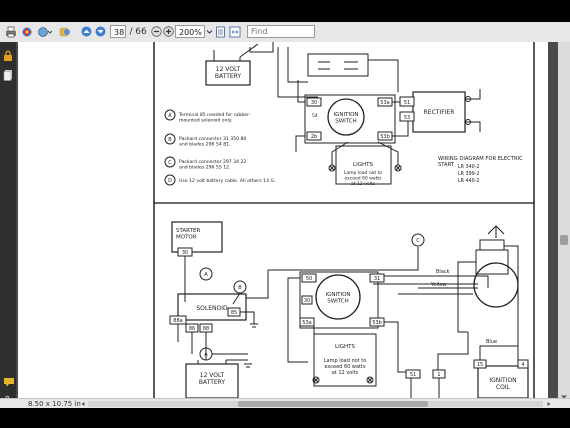  I want to click on lock-icon, so click(8, 56).